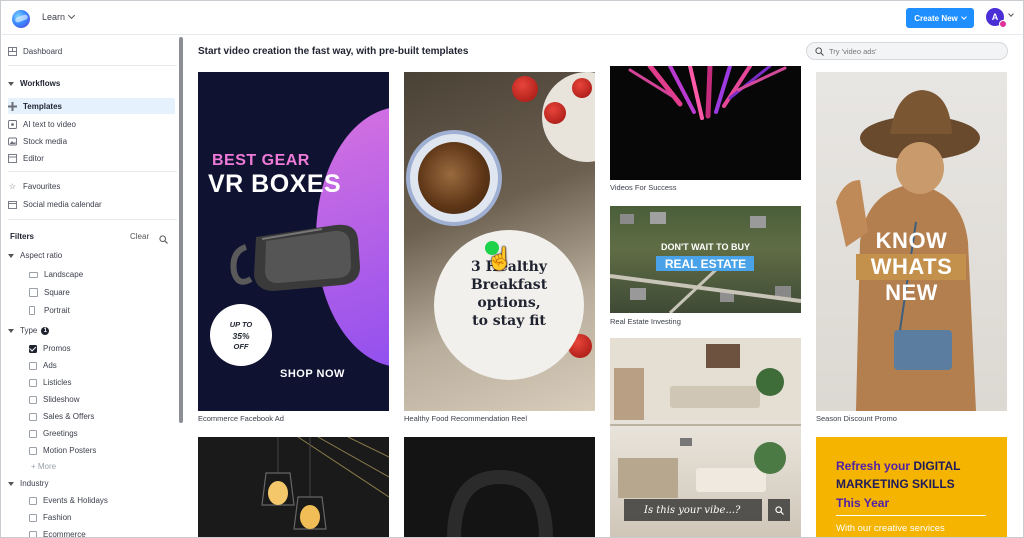  I want to click on collapse-triangle-icon, so click(11, 83).